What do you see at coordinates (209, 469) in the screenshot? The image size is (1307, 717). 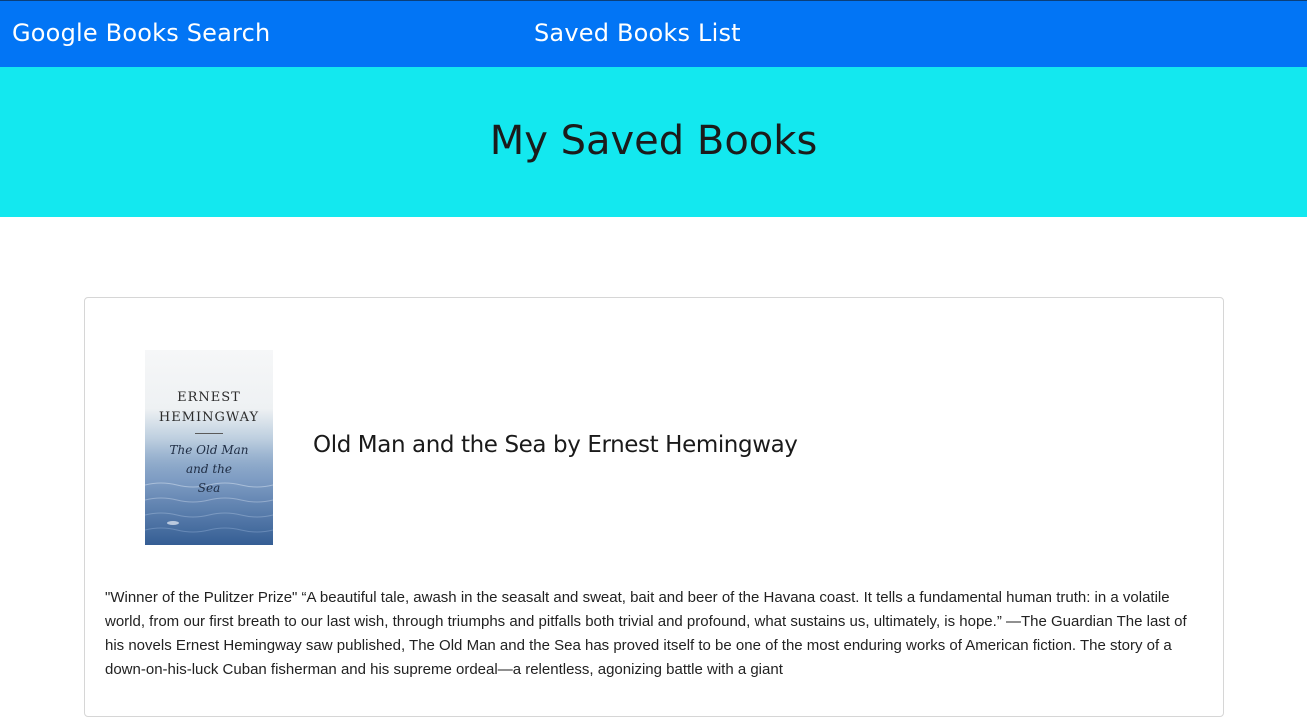 I see `cover-title-line-2: and the` at bounding box center [209, 469].